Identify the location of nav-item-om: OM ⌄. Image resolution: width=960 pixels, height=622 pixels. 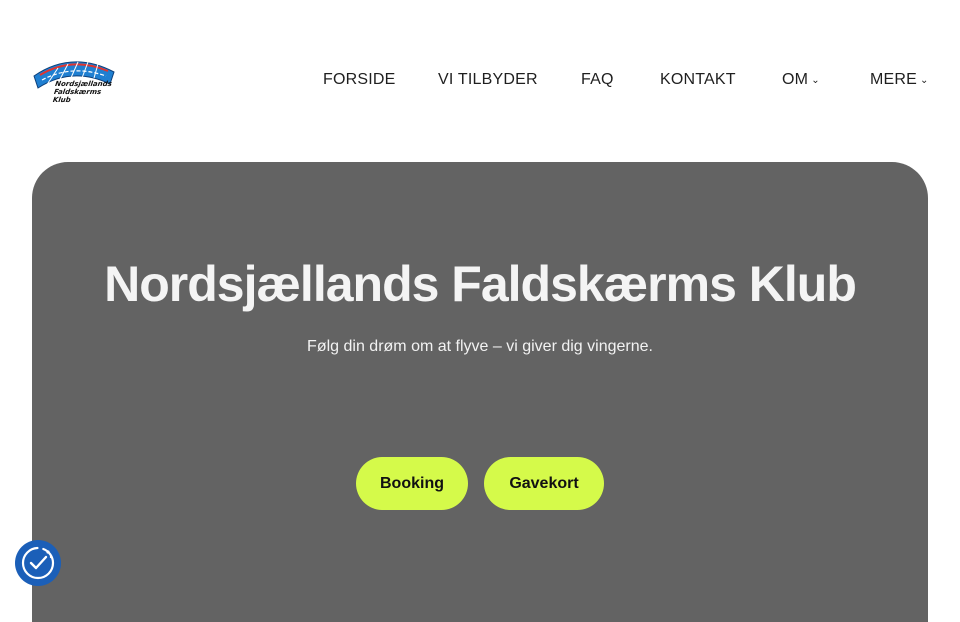
(801, 80).